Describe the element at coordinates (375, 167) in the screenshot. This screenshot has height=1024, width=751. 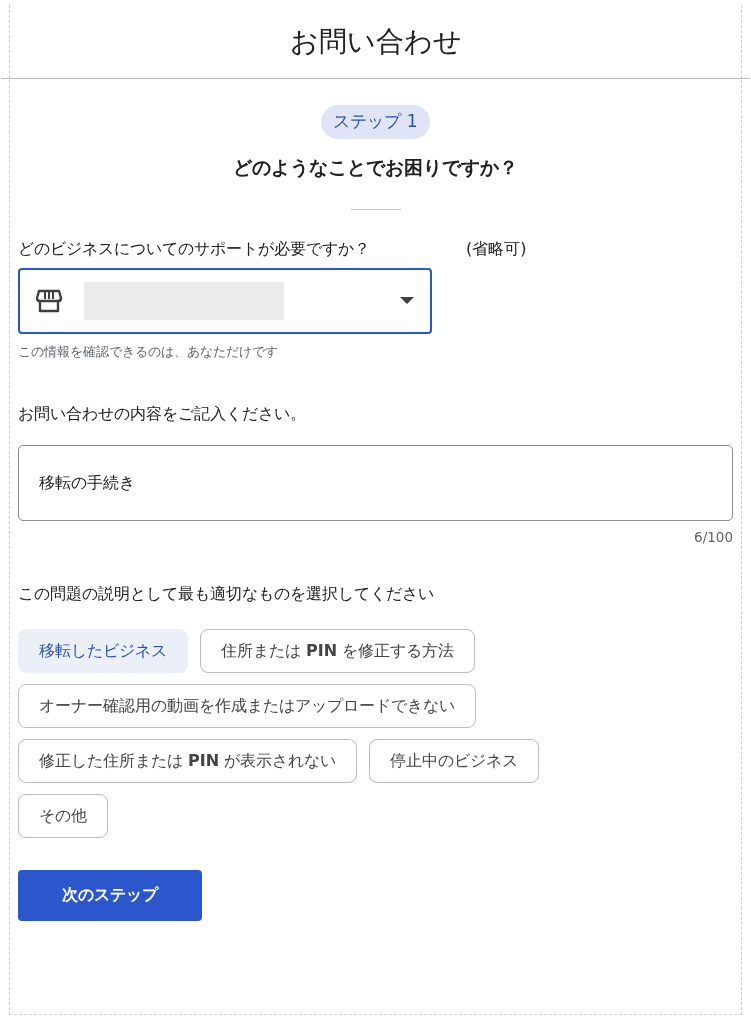
I see `question-heading: どのようなことでお困りですか？` at that location.